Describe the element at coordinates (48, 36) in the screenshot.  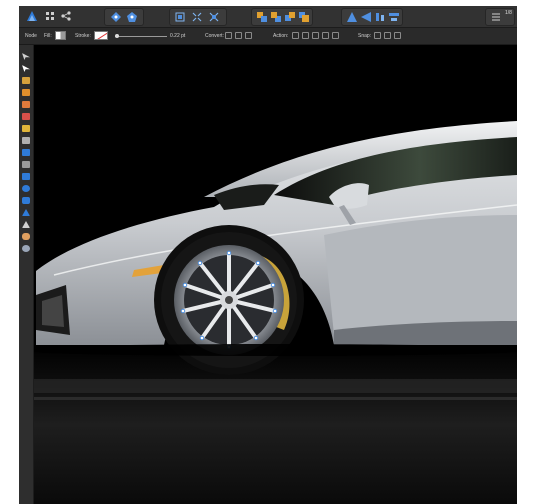
I see `fill-label: Fill:` at that location.